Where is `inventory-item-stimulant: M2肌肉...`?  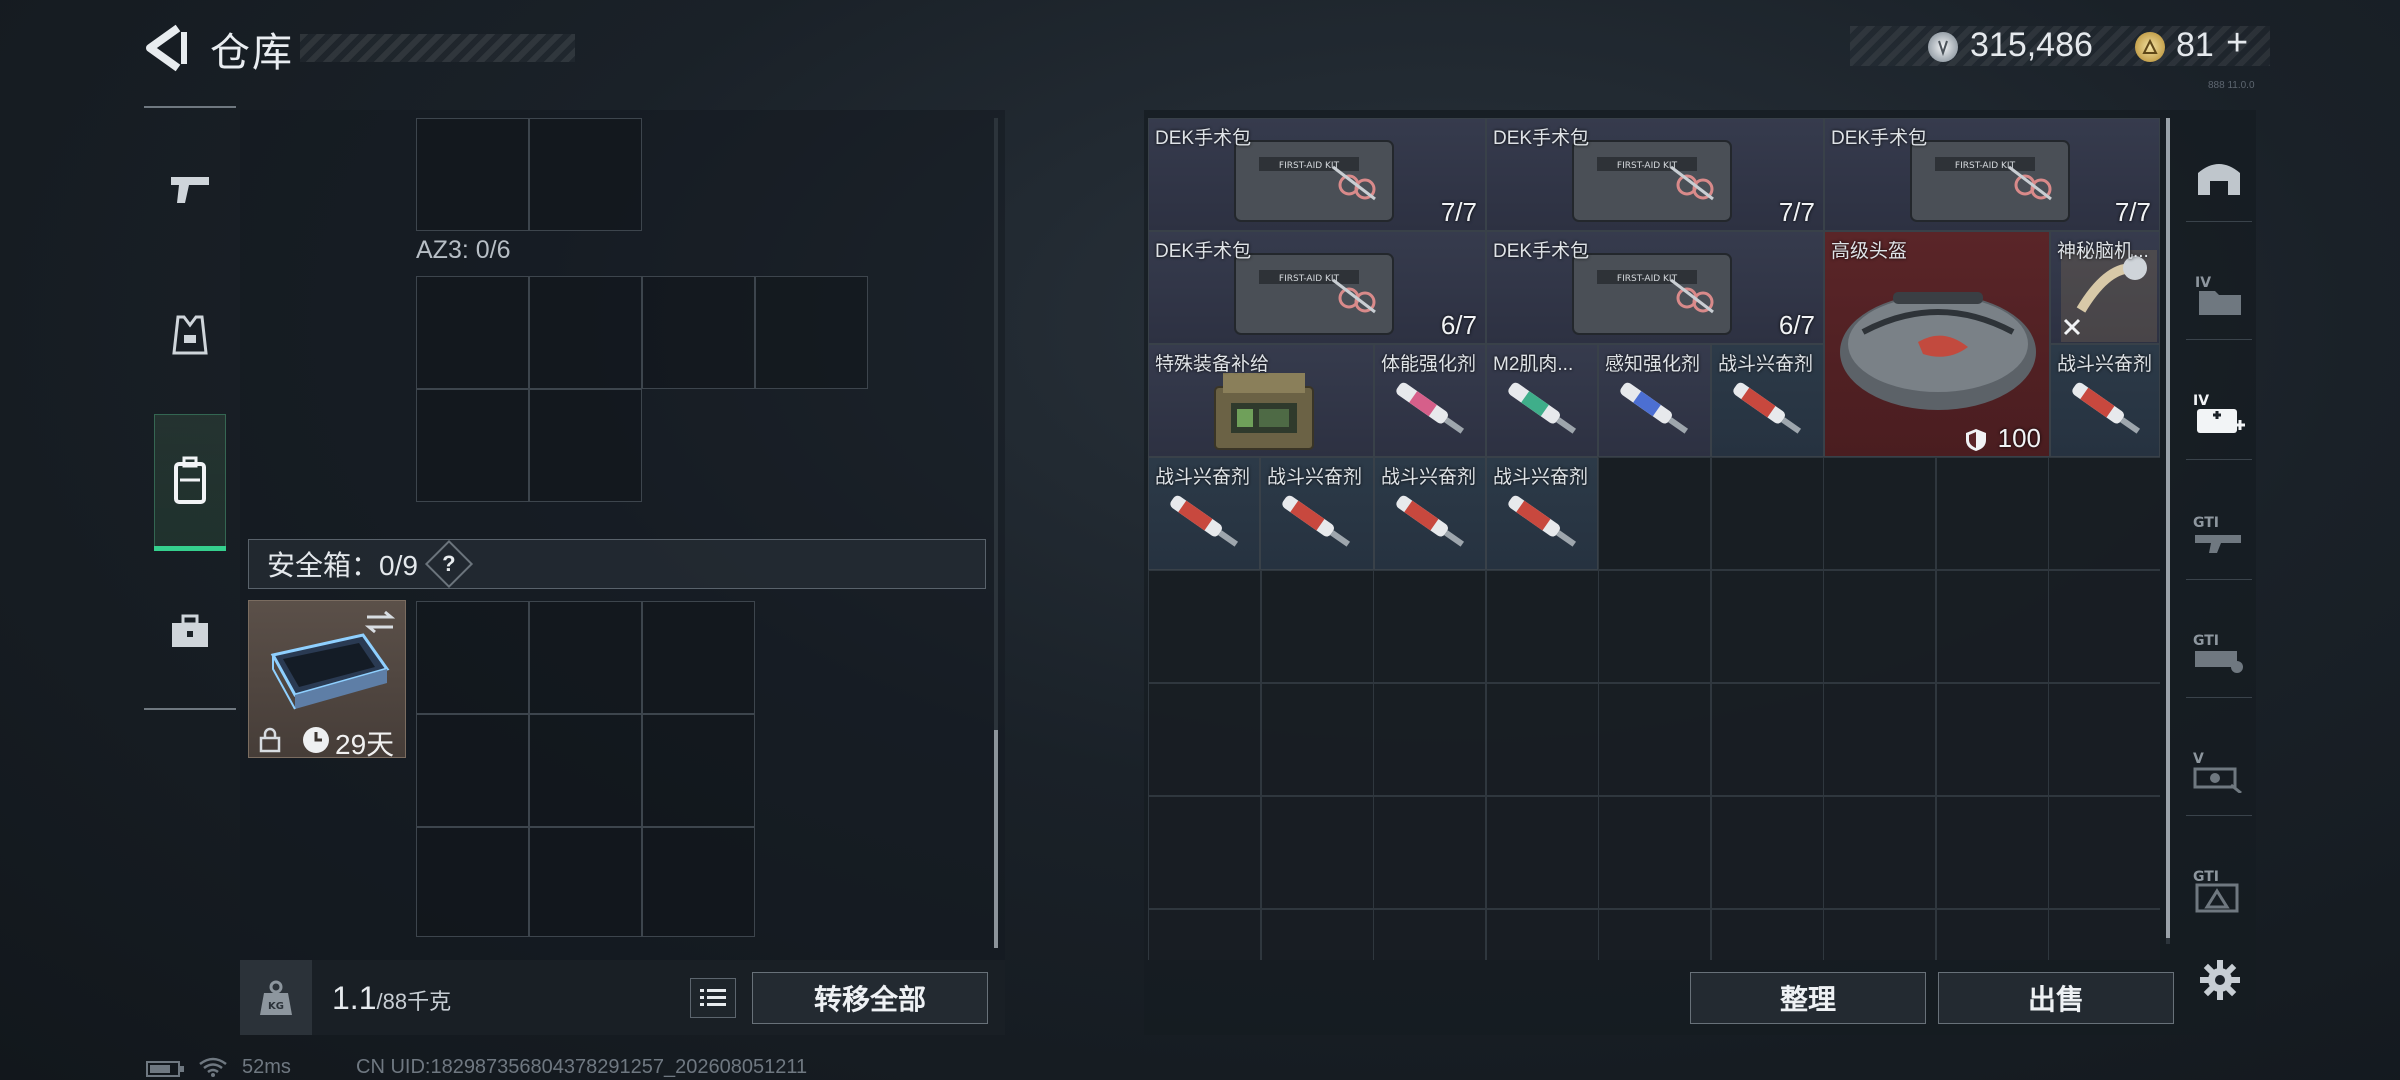
inventory-item-stimulant: M2肌肉... is located at coordinates (1542, 400).